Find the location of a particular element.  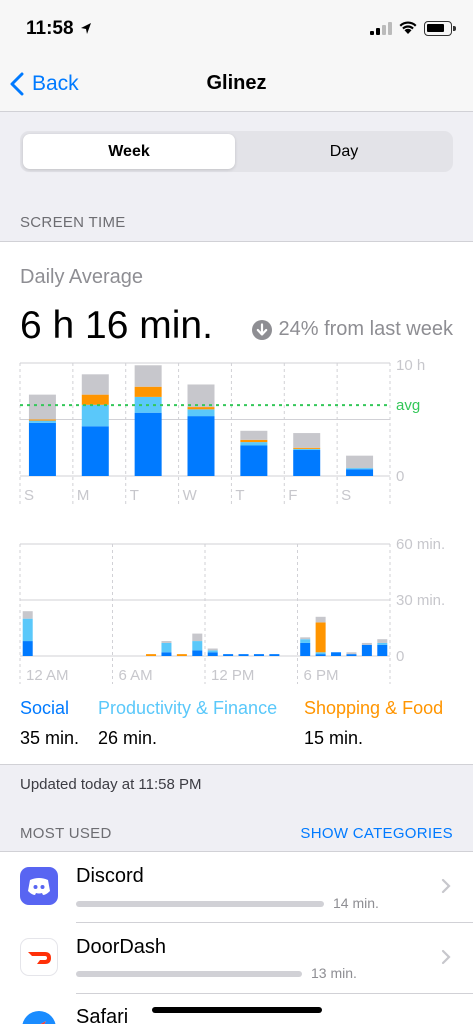

app-row-discord: Discord 14 min. is located at coordinates (236, 887).